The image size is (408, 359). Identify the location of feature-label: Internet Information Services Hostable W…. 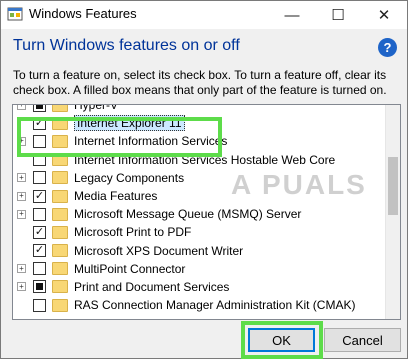
(205, 159).